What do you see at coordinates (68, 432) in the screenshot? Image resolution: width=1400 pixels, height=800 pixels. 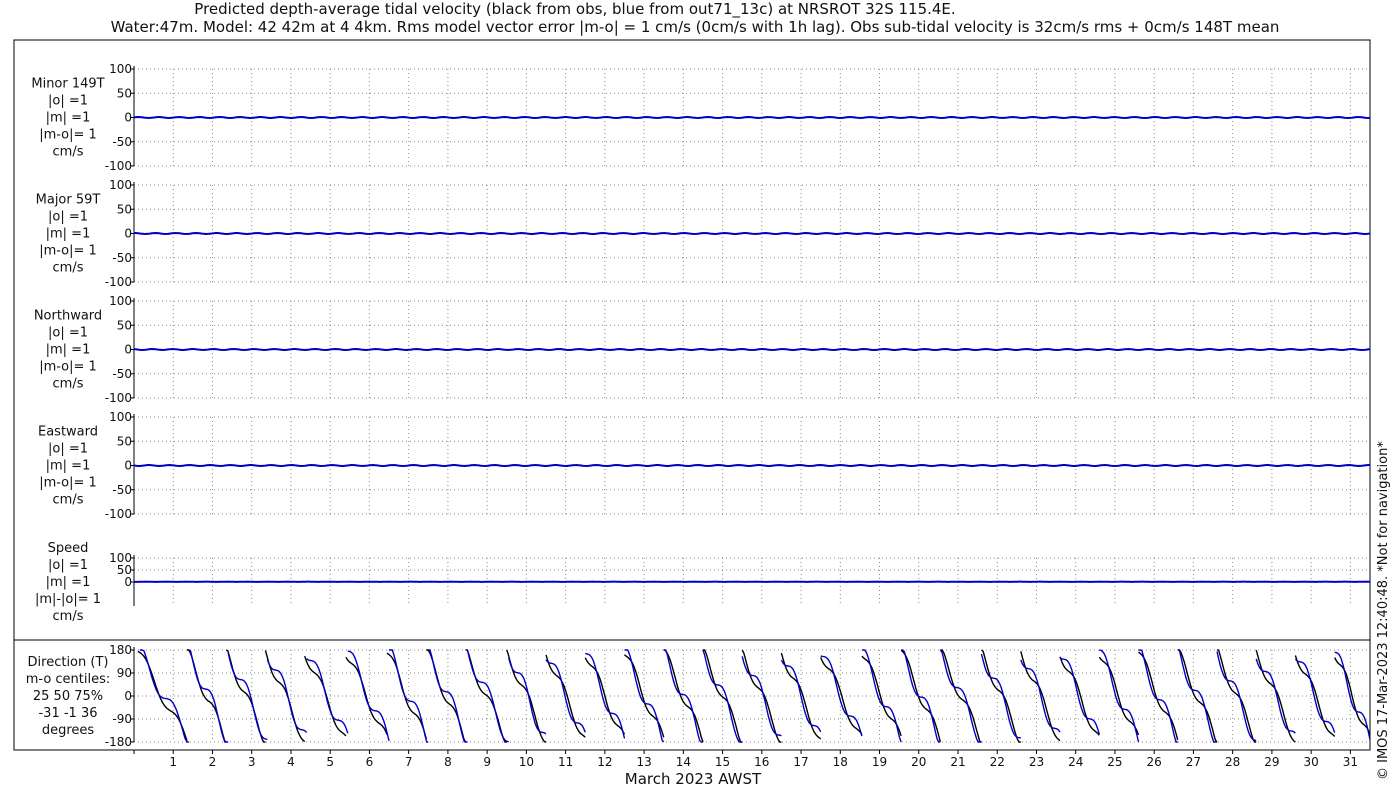 I see `panel-label-line: Eastward` at bounding box center [68, 432].